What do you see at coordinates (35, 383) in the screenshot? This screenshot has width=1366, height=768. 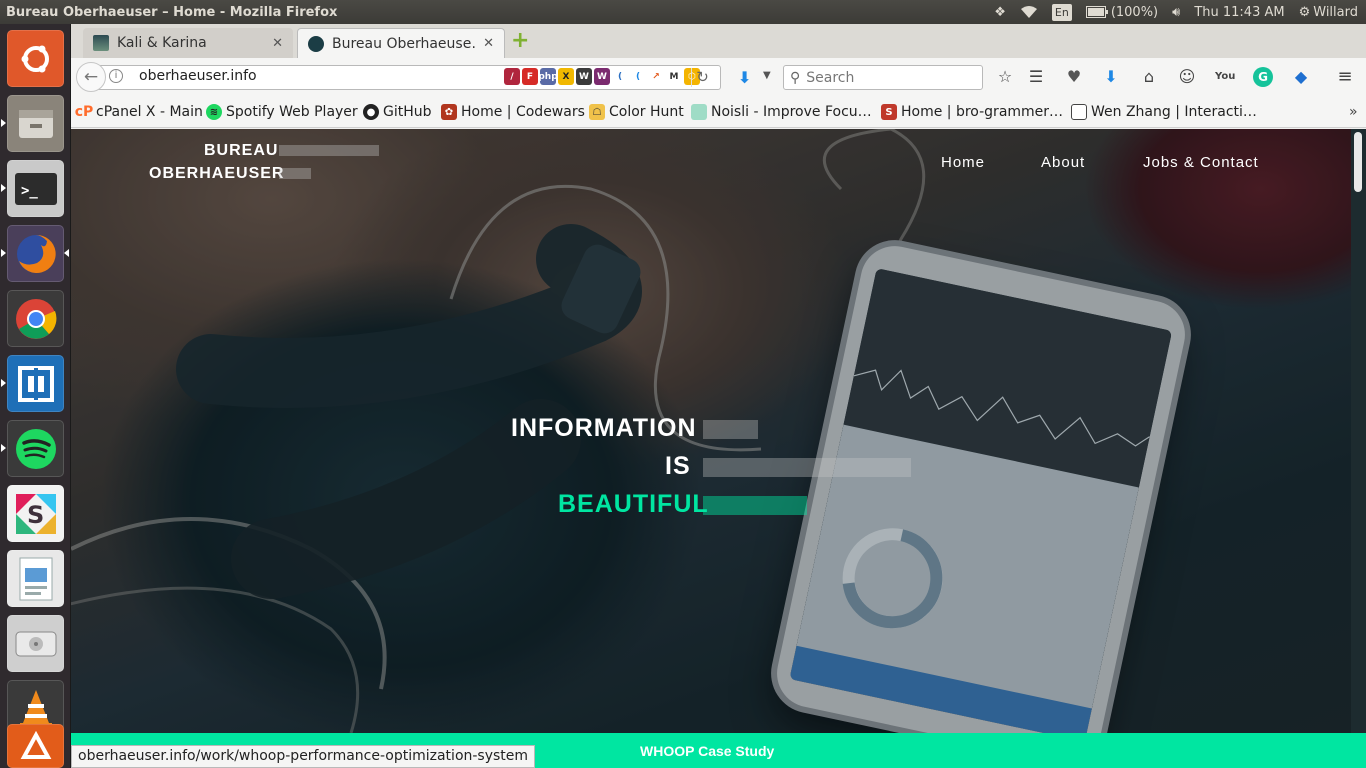 I see `remote-desktop-icon` at bounding box center [35, 383].